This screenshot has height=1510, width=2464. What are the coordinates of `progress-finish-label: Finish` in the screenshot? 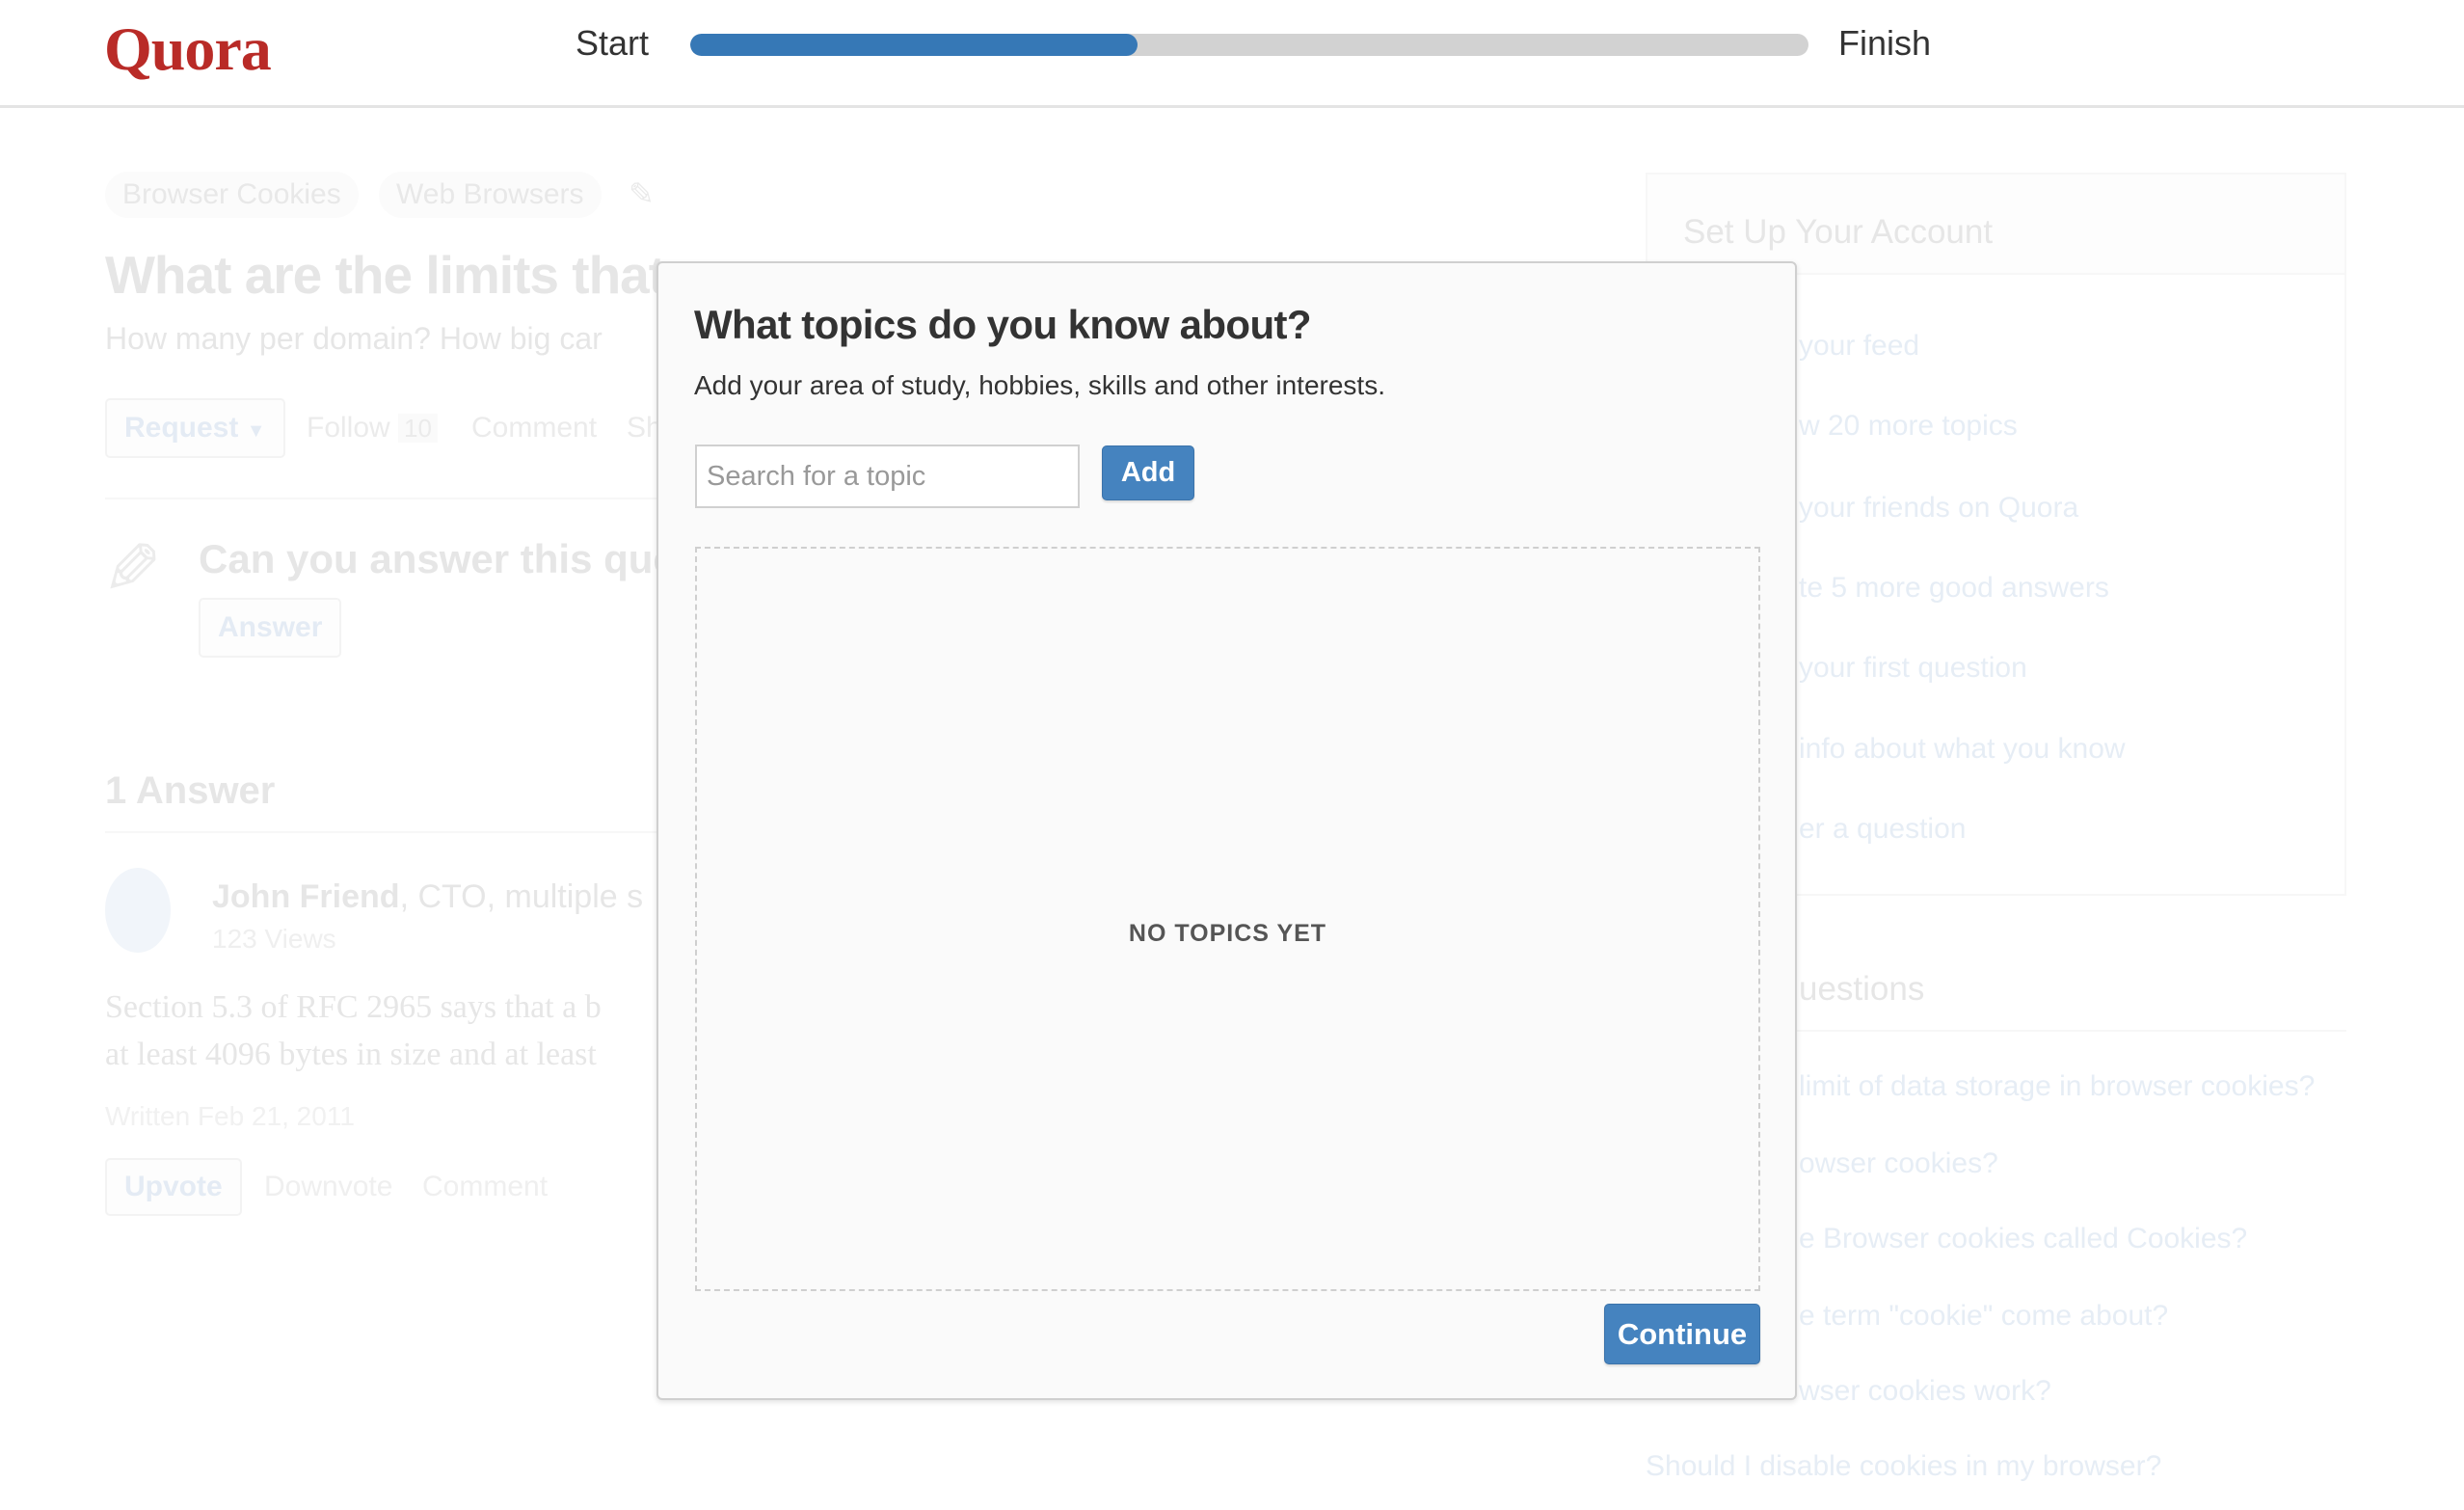 It's located at (1885, 43).